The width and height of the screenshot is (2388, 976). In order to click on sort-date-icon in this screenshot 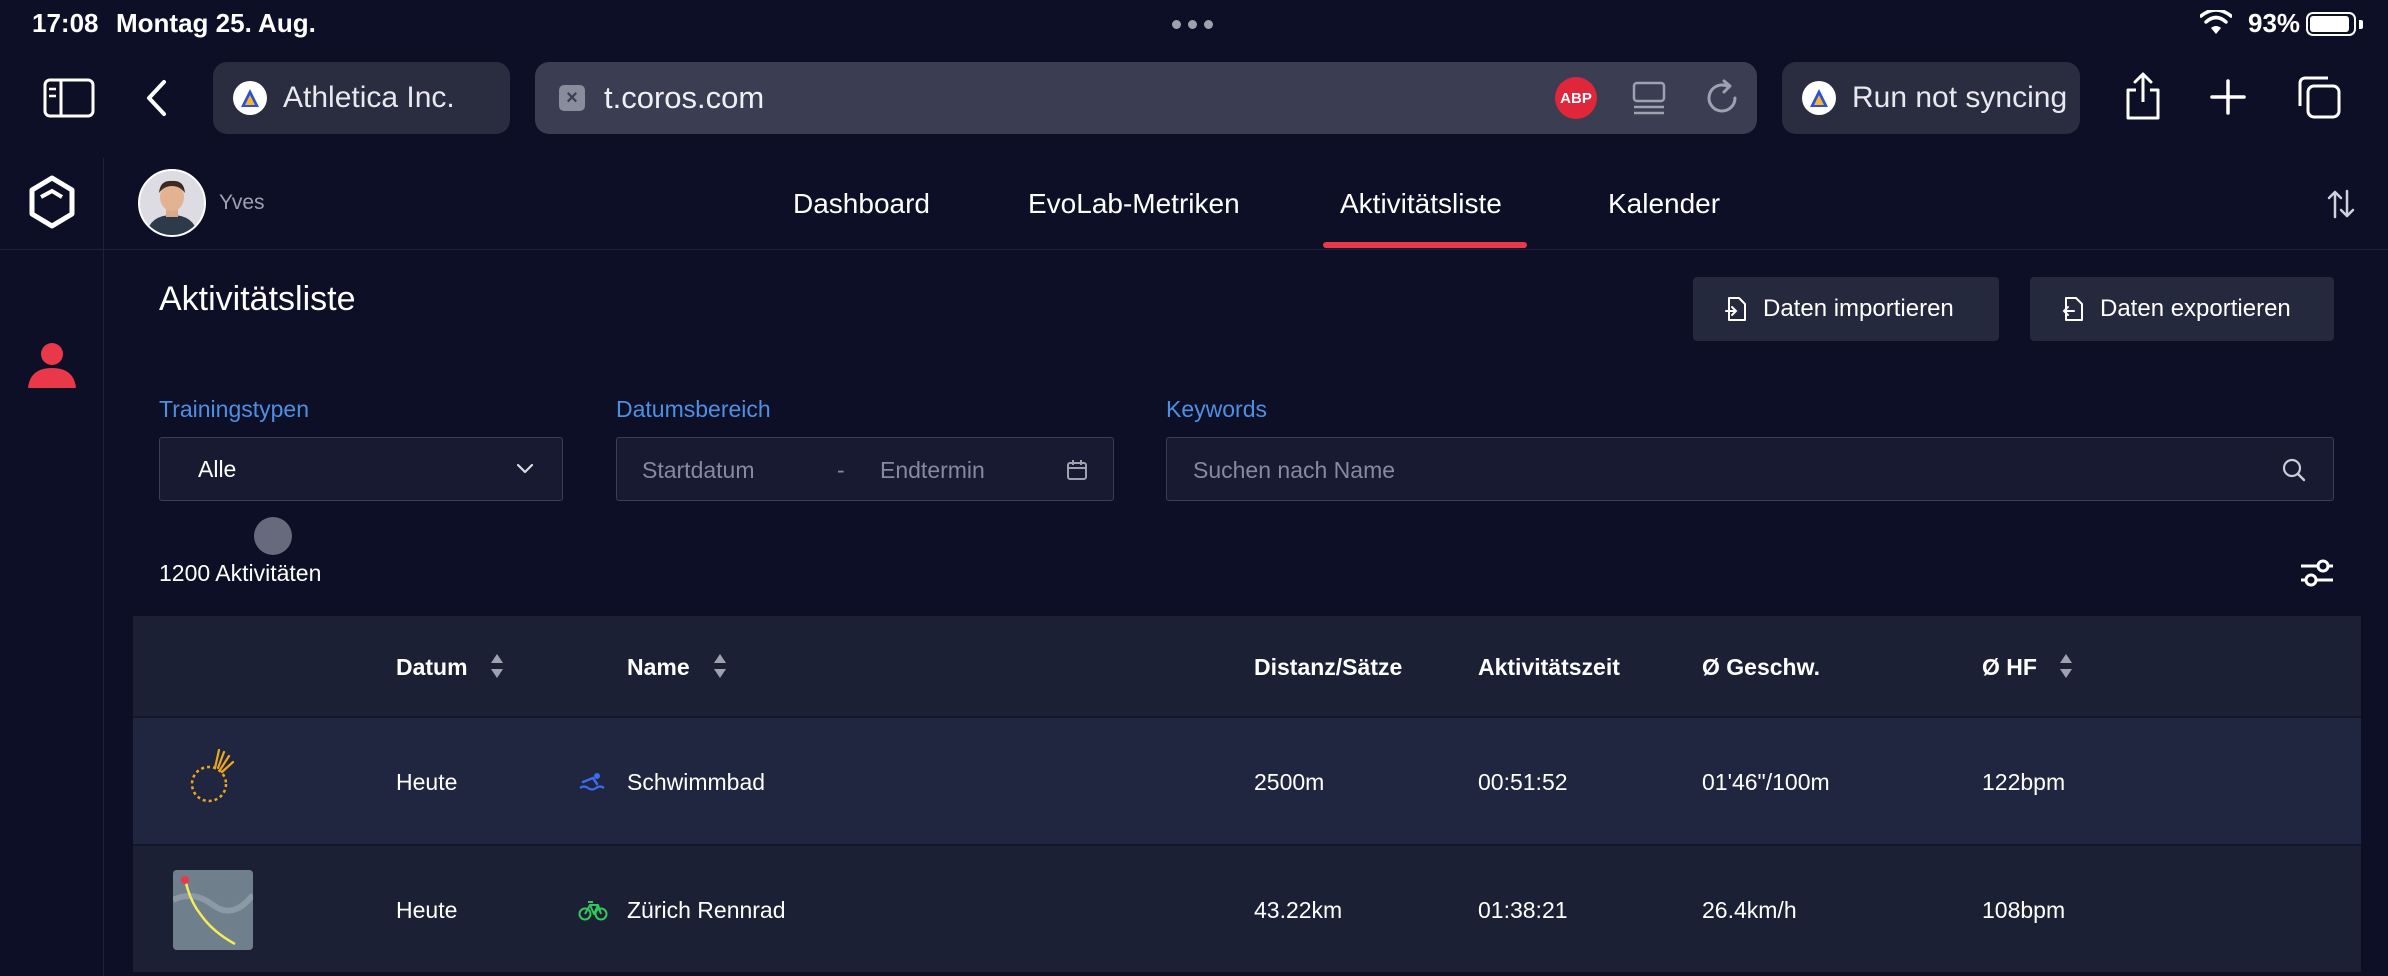, I will do `click(497, 666)`.